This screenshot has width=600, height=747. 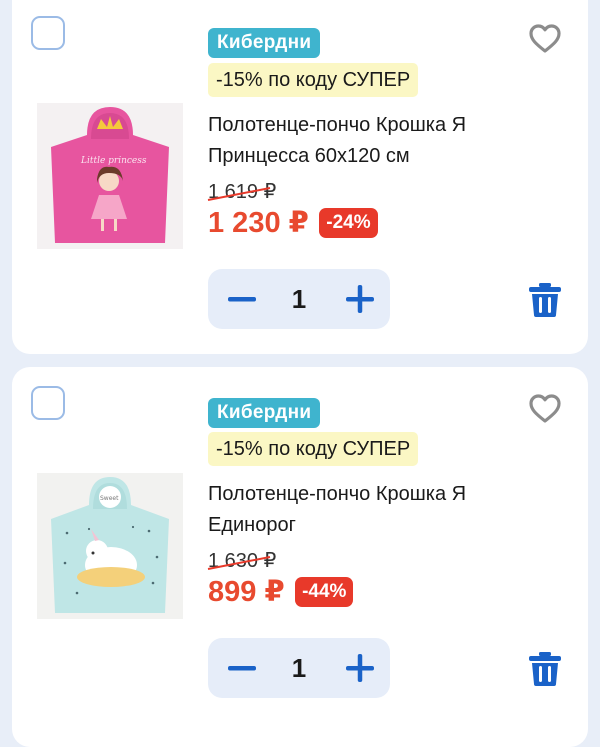 I want to click on price-row: 1 230 ₽ -24%, so click(x=293, y=223).